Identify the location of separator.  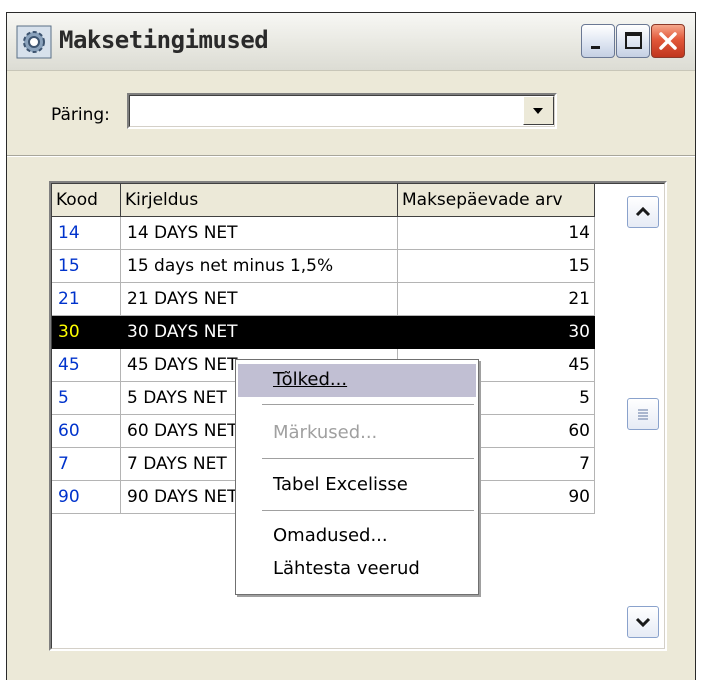
(351, 156).